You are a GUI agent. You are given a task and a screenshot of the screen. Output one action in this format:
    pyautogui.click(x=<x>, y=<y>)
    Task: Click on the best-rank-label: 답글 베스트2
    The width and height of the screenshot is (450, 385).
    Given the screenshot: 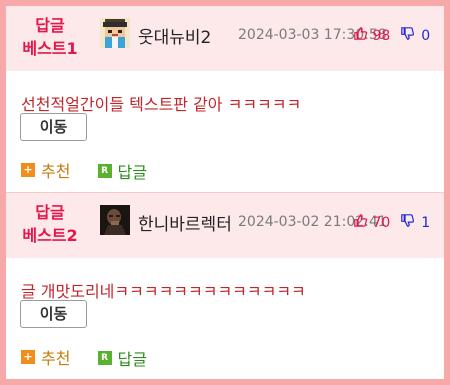 What is the action you would take?
    pyautogui.click(x=50, y=224)
    